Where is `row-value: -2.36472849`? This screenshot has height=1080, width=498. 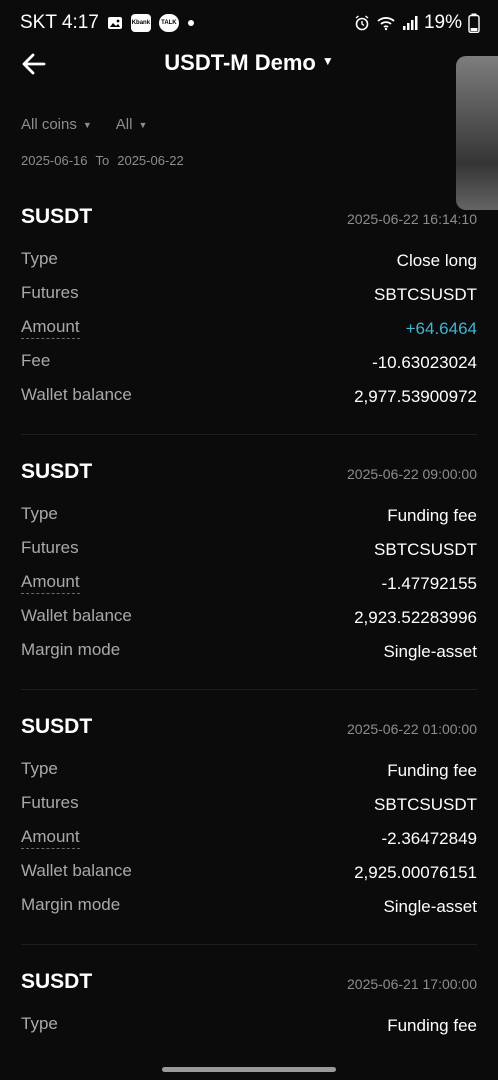 row-value: -2.36472849 is located at coordinates (429, 838).